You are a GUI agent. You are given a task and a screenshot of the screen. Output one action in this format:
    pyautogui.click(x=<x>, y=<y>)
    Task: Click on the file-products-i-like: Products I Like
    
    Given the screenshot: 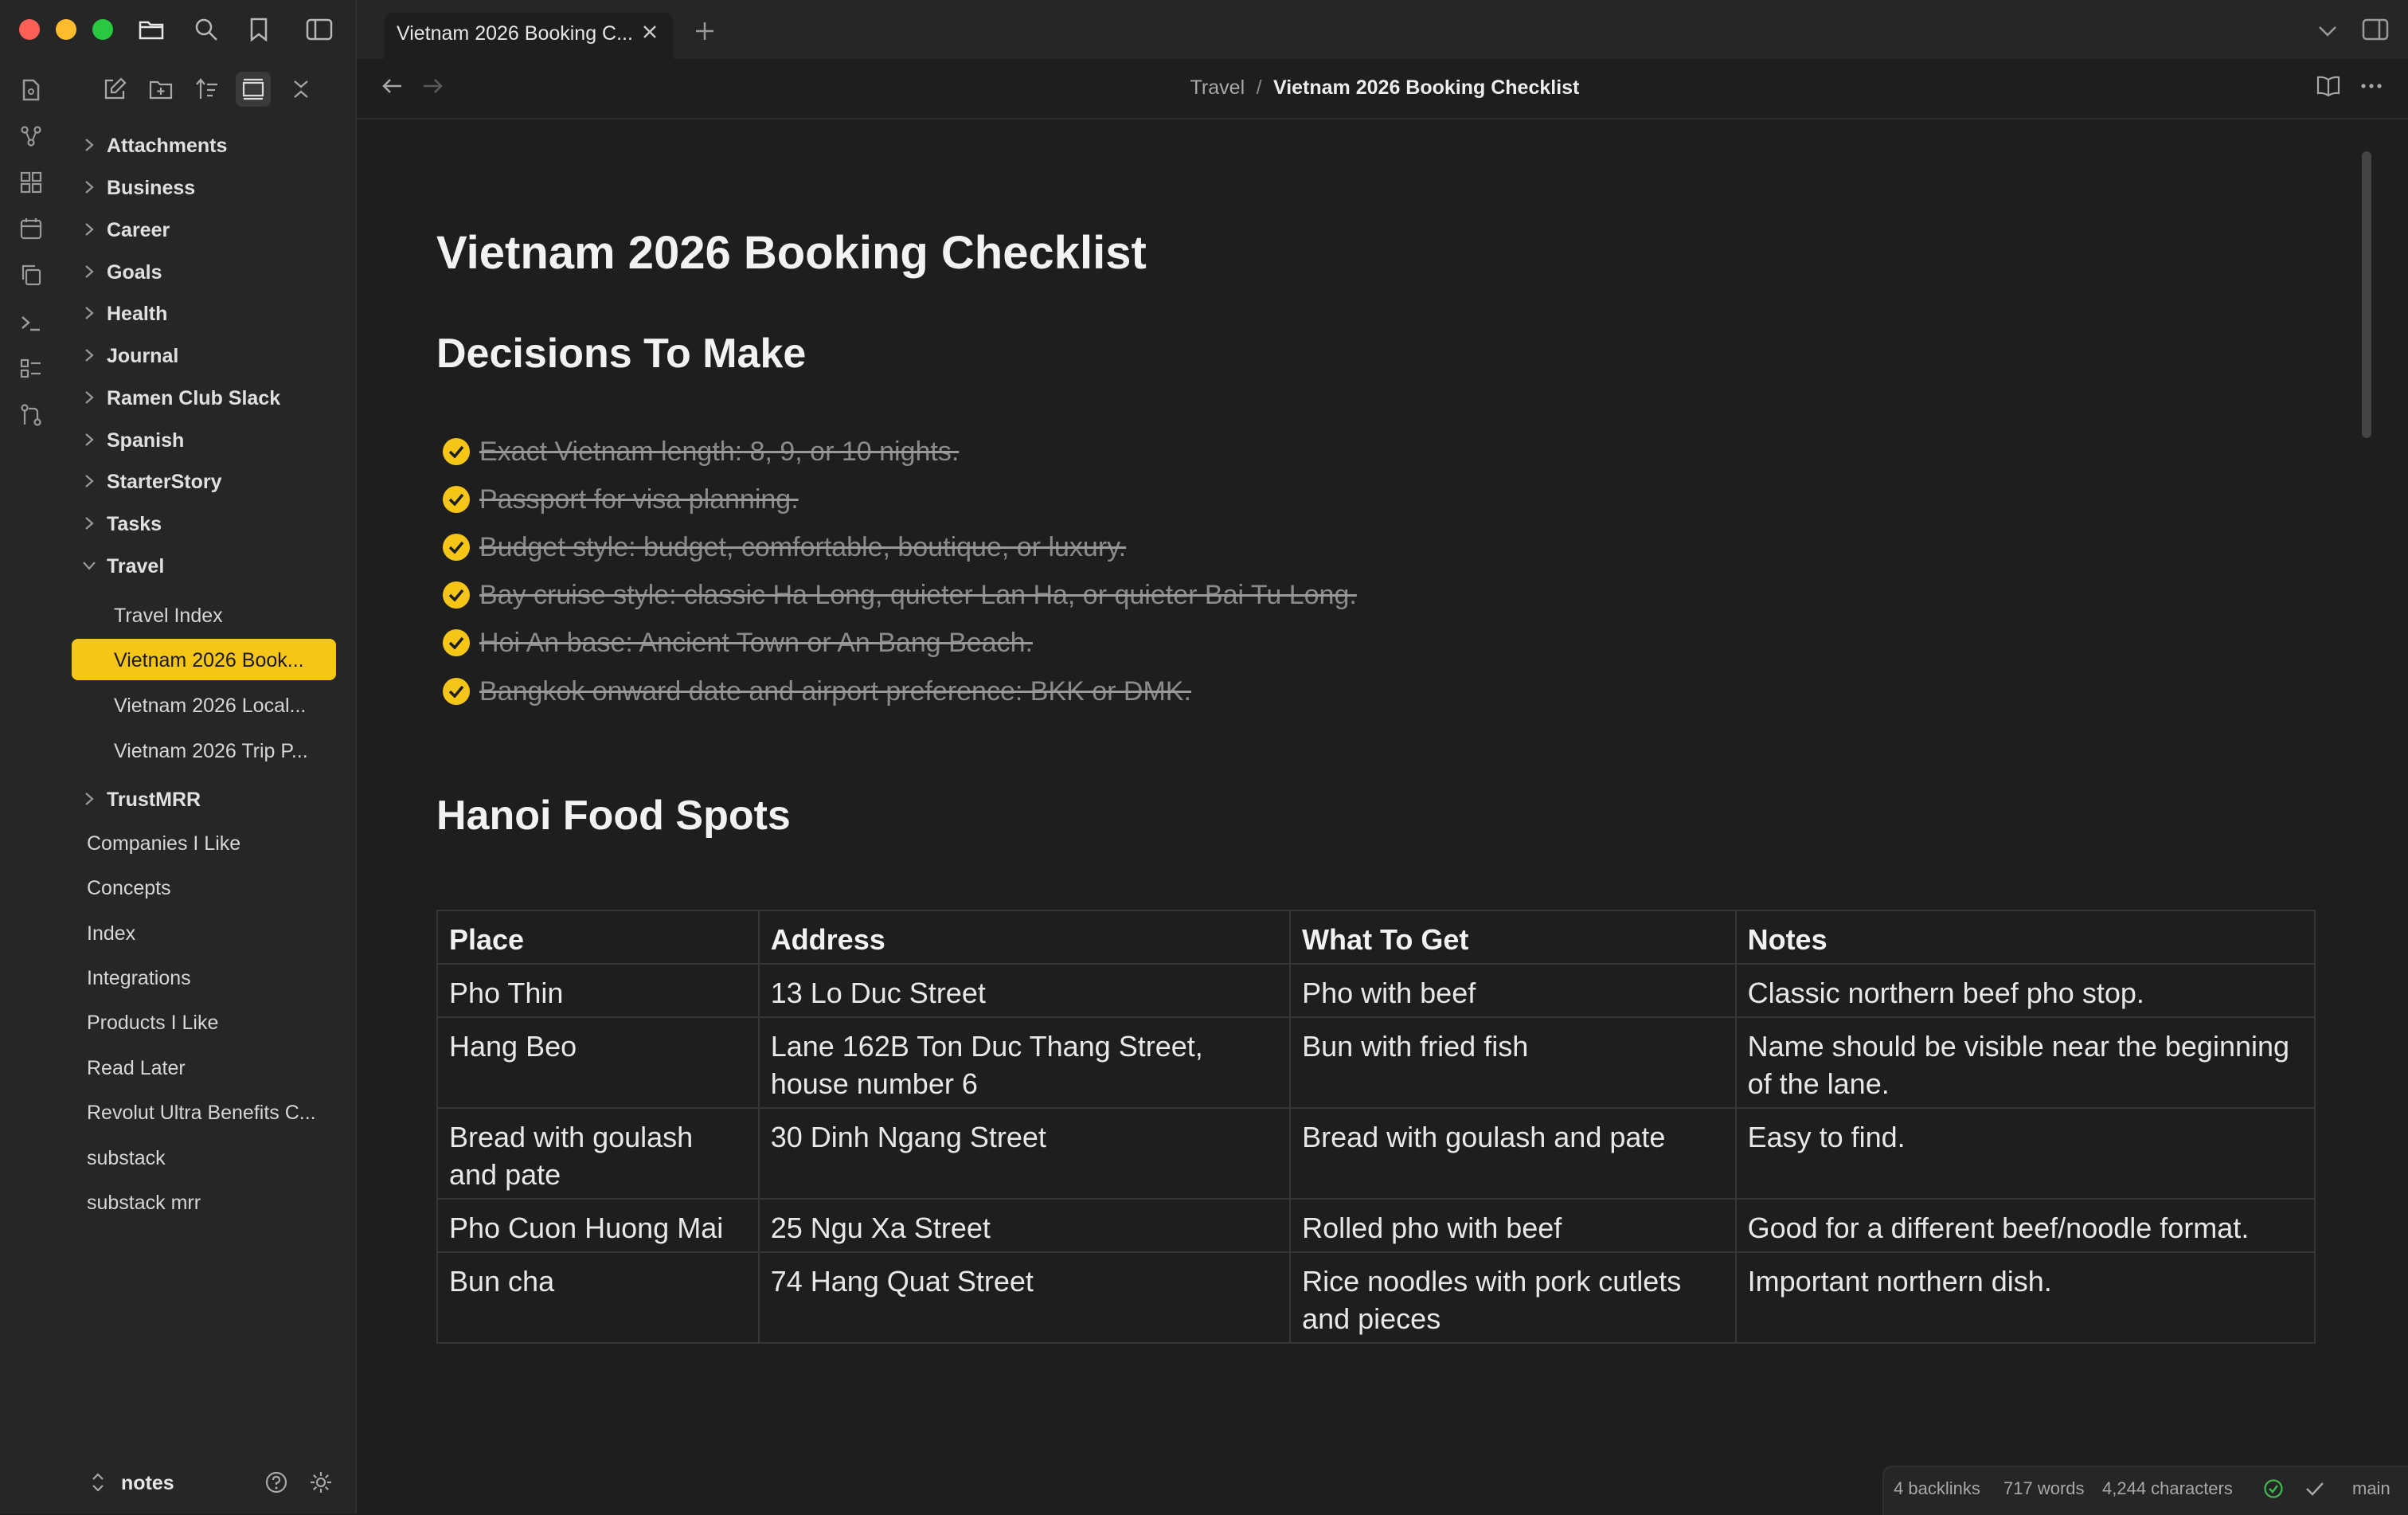 What is the action you would take?
    pyautogui.click(x=152, y=1024)
    